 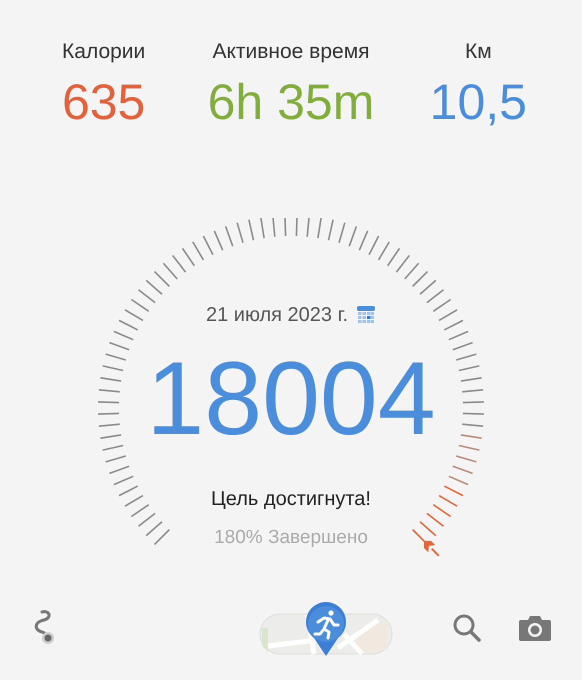 I want to click on stat-value: 635, so click(x=104, y=102).